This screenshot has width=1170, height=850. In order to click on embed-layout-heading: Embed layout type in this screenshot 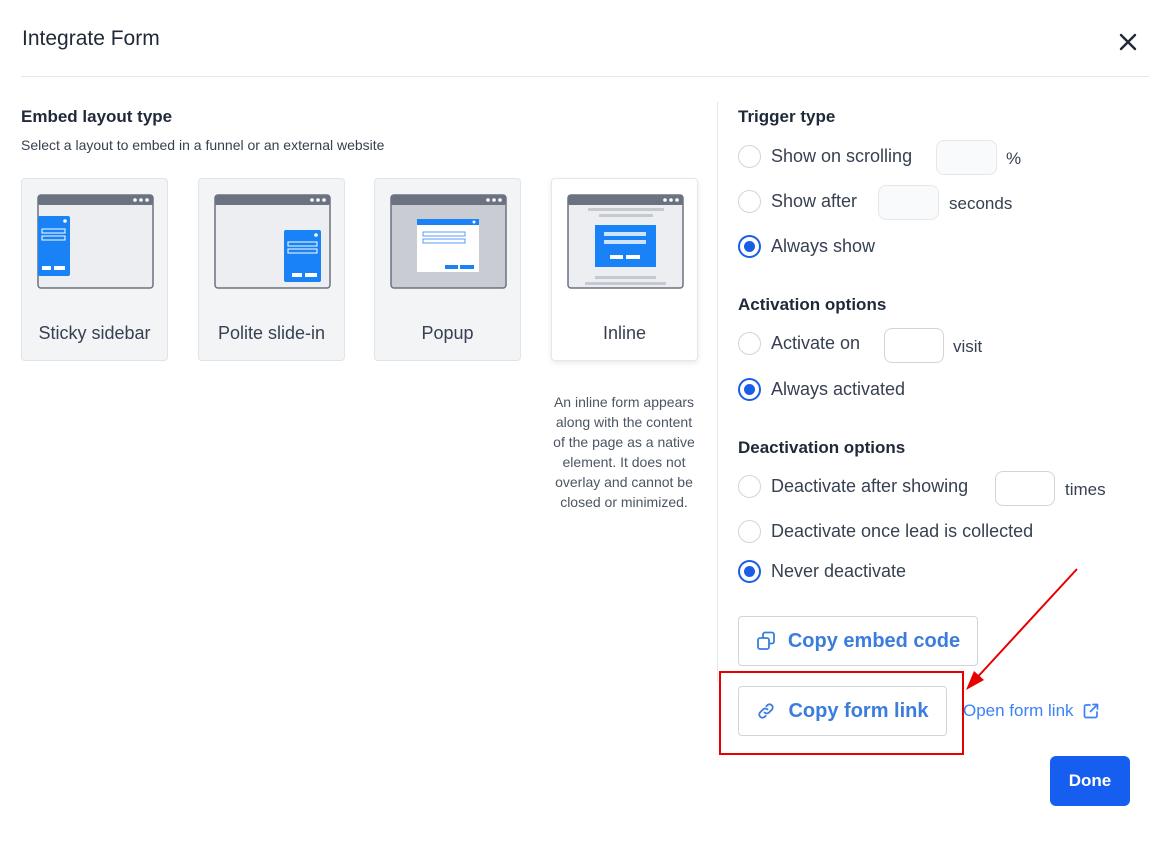, I will do `click(97, 116)`.